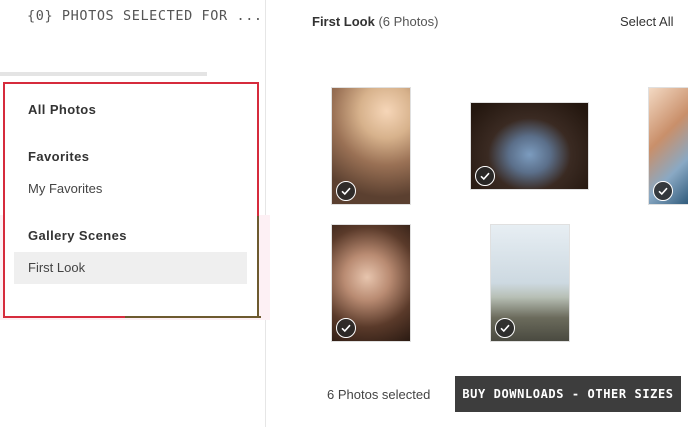 Image resolution: width=688 pixels, height=427 pixels. What do you see at coordinates (193, 317) in the screenshot?
I see `highlight-accent-bottom` at bounding box center [193, 317].